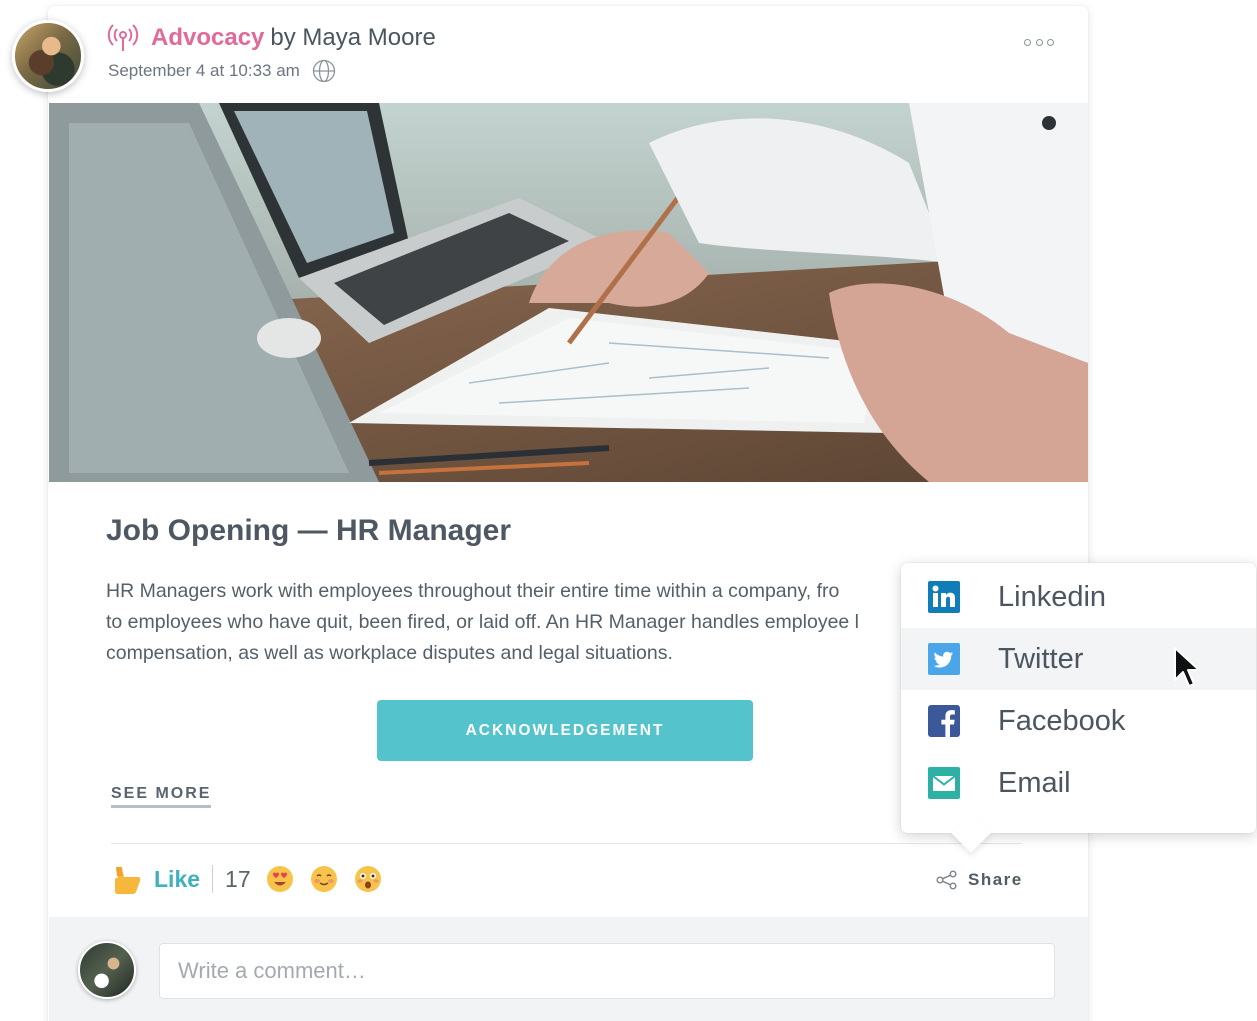 This screenshot has width=1257, height=1021. I want to click on comment-input, so click(607, 971).